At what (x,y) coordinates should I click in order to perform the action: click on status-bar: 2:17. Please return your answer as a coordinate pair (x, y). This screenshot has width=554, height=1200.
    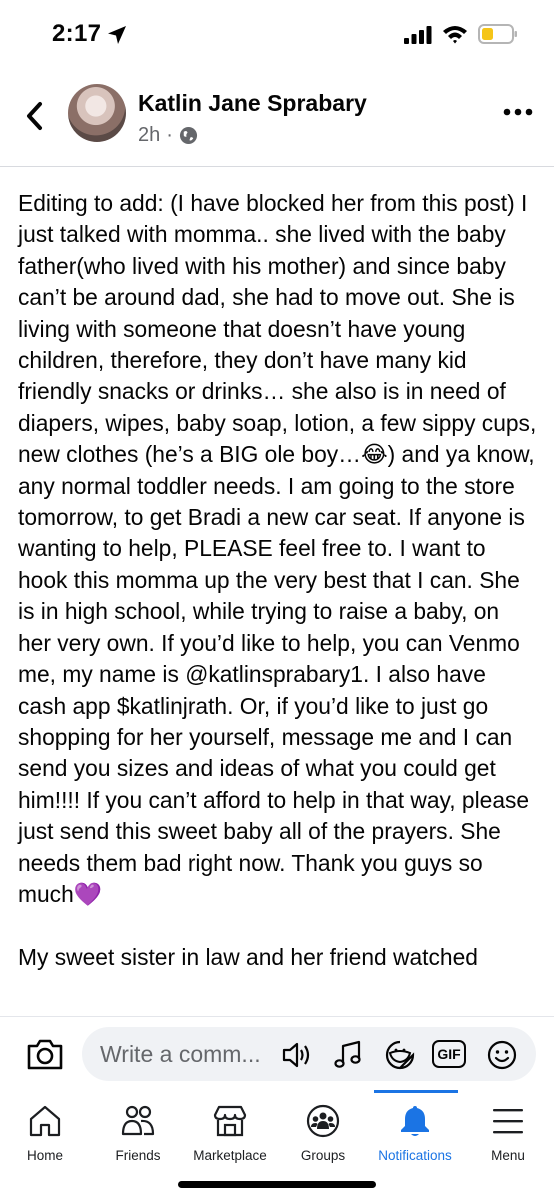
    Looking at the image, I should click on (277, 35).